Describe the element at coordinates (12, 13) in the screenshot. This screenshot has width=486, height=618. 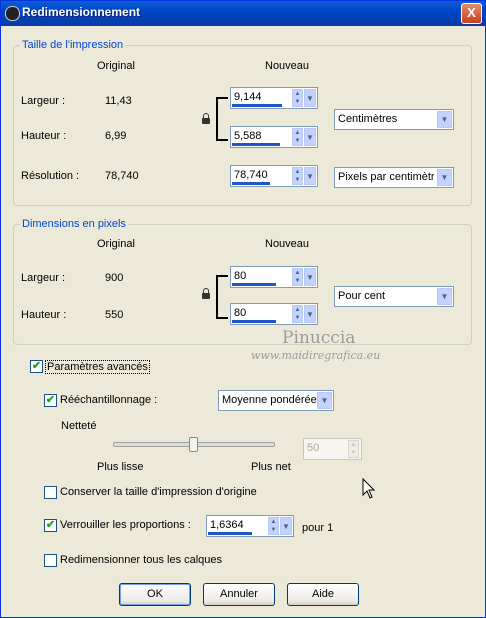
I see `app-icon` at that location.